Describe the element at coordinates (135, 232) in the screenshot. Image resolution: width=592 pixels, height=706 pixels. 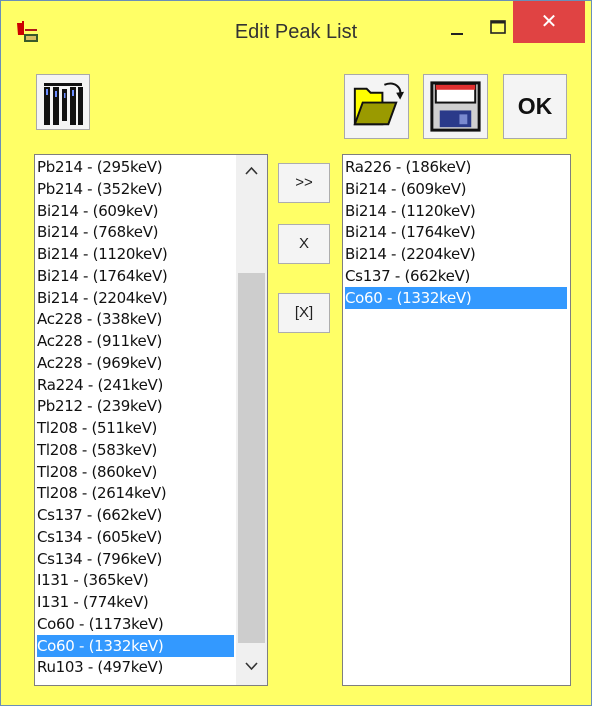
I see `list-item: Bi214 - (768keV)` at that location.